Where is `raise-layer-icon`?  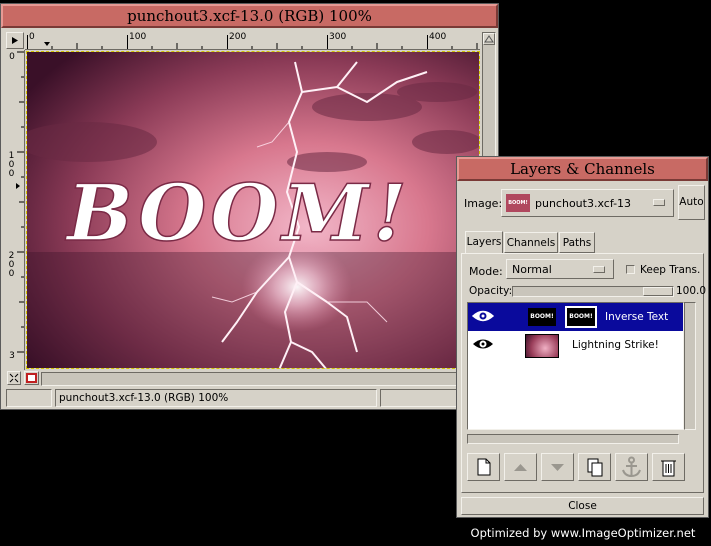
raise-layer-icon is located at coordinates (520, 467).